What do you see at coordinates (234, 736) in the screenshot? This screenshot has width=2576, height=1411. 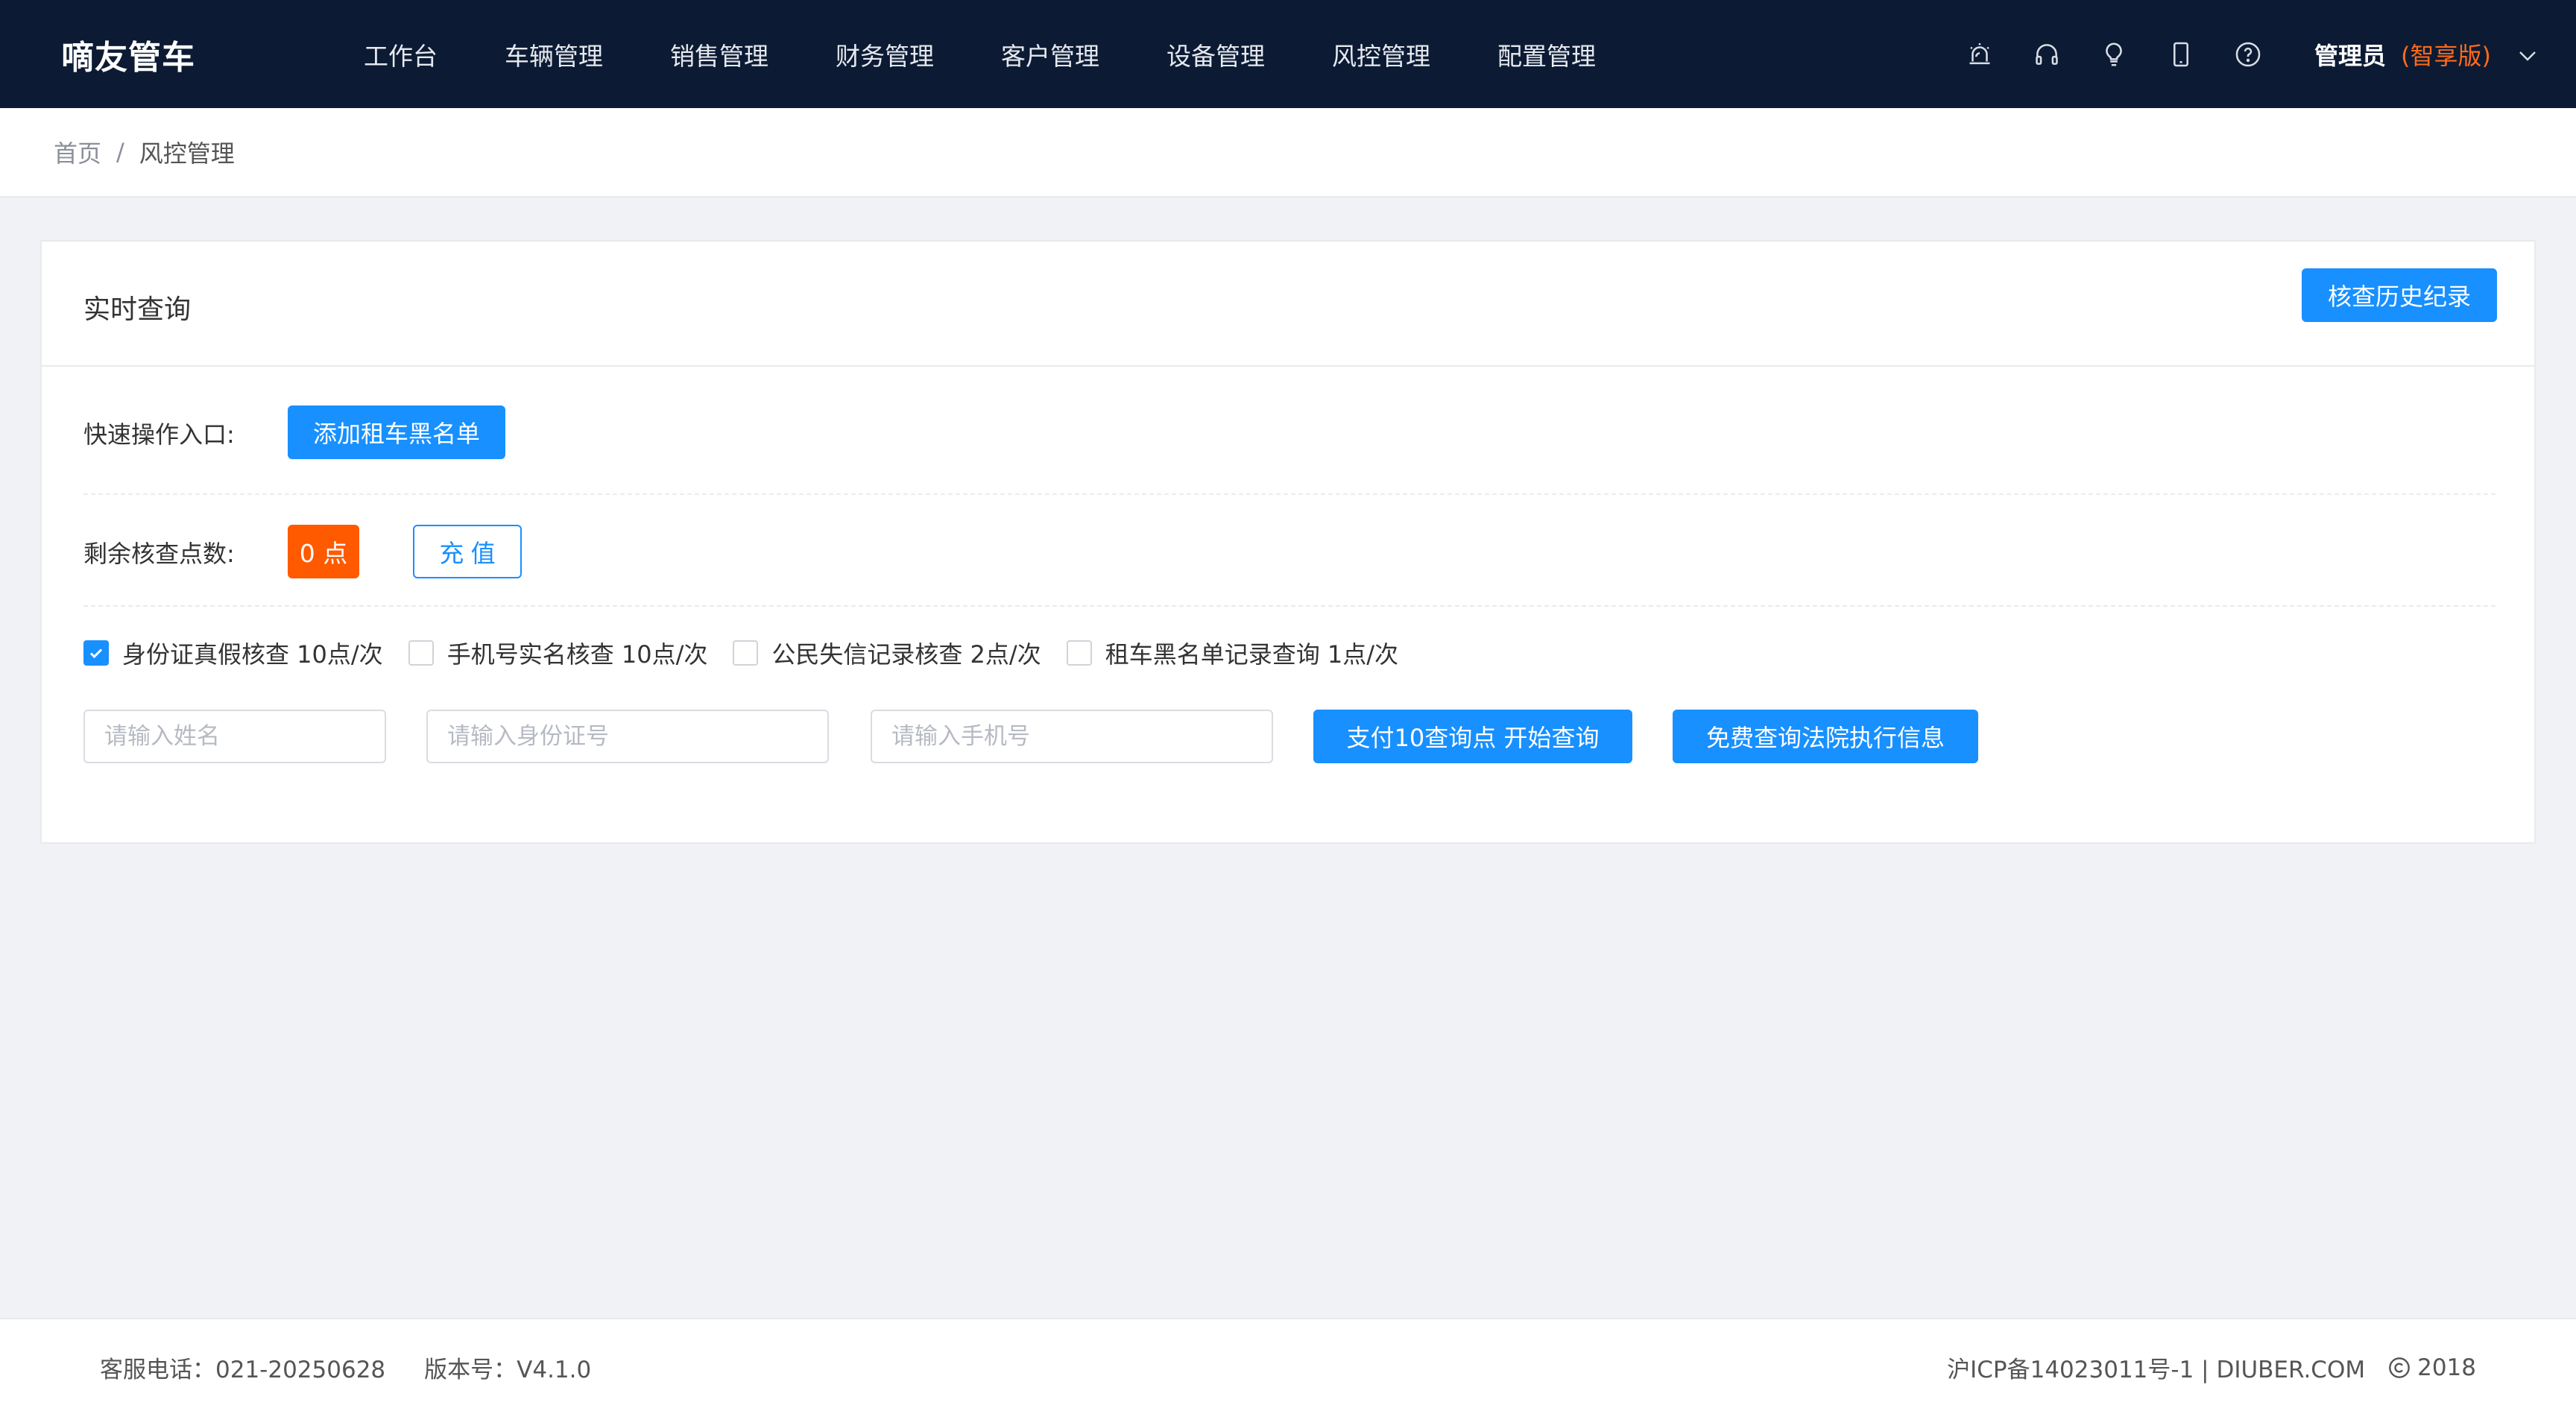 I see `name-input` at bounding box center [234, 736].